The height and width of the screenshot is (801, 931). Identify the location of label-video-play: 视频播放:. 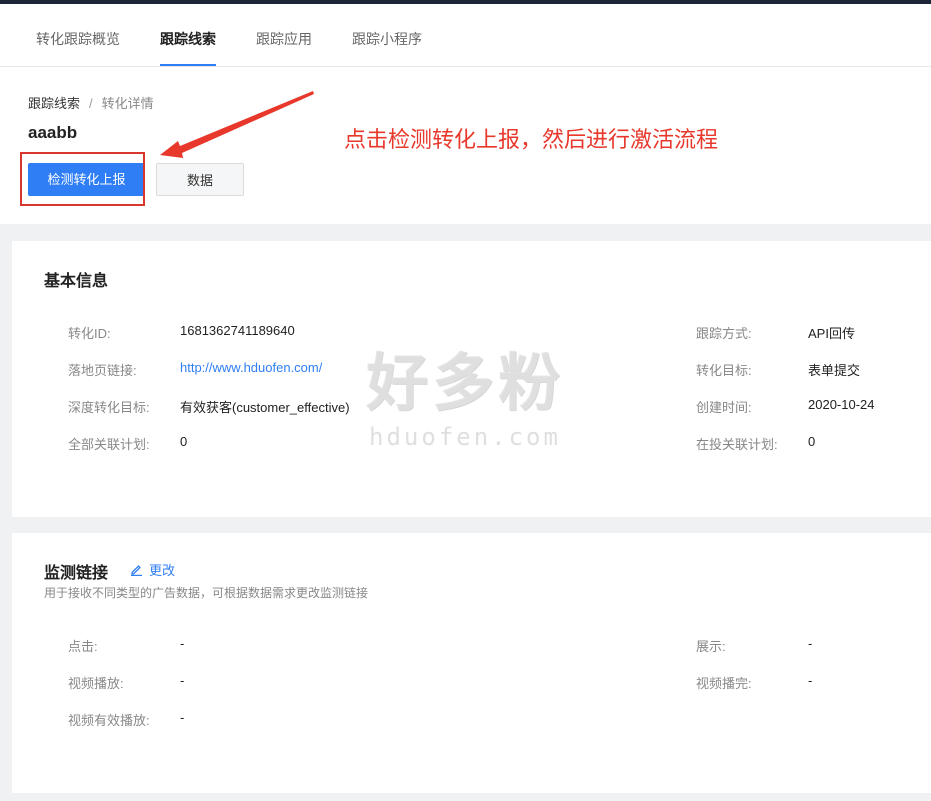
(96, 683).